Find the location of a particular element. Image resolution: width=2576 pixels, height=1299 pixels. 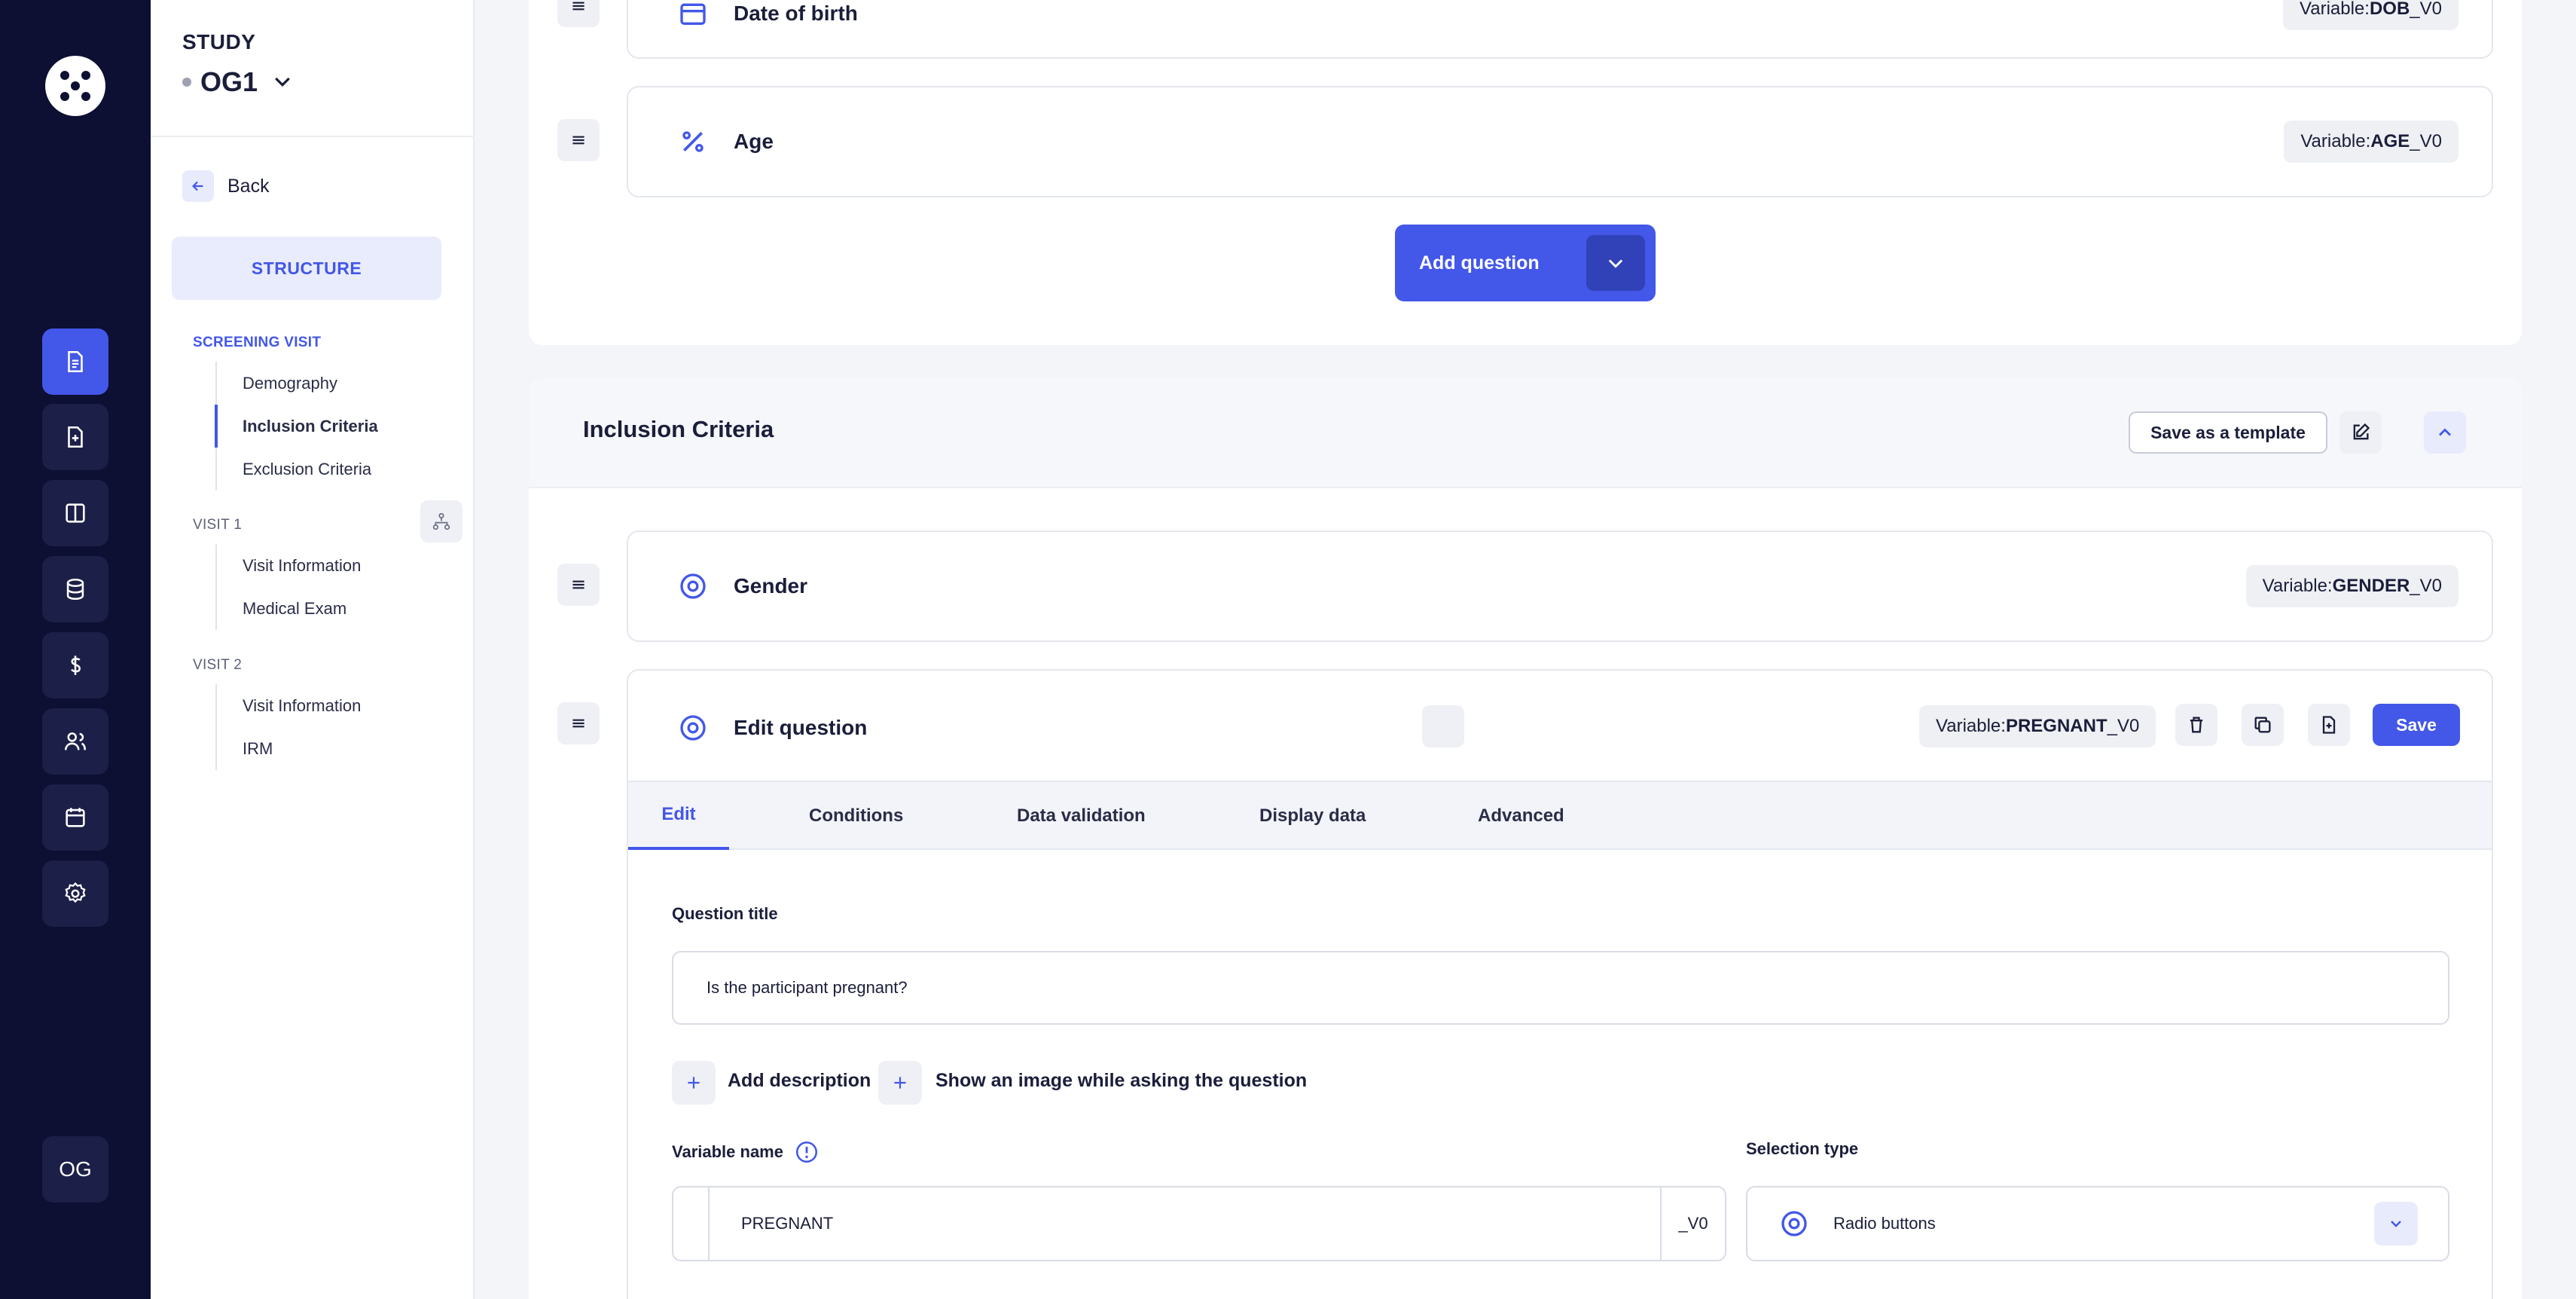

nav-layout-button is located at coordinates (75, 513).